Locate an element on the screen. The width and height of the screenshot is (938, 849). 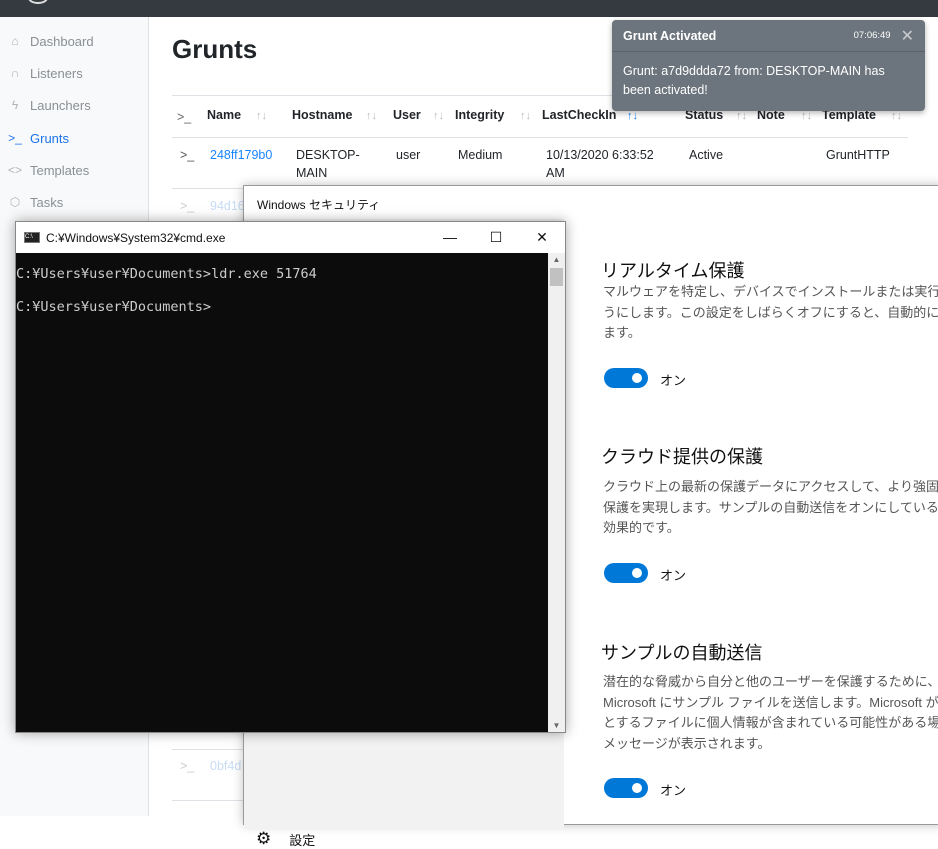
realtime-protection-toggle is located at coordinates (626, 378).